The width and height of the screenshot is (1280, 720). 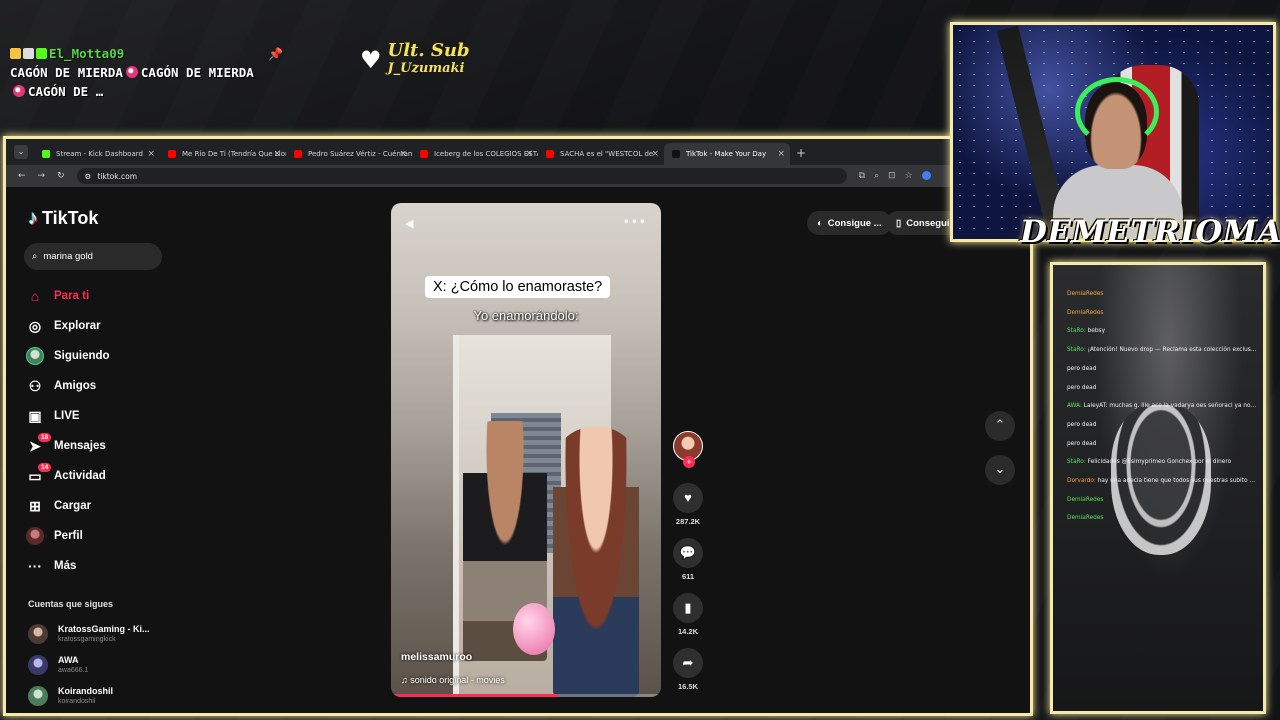 What do you see at coordinates (103, 665) in the screenshot?
I see `followed-account: AWA awa666.1` at bounding box center [103, 665].